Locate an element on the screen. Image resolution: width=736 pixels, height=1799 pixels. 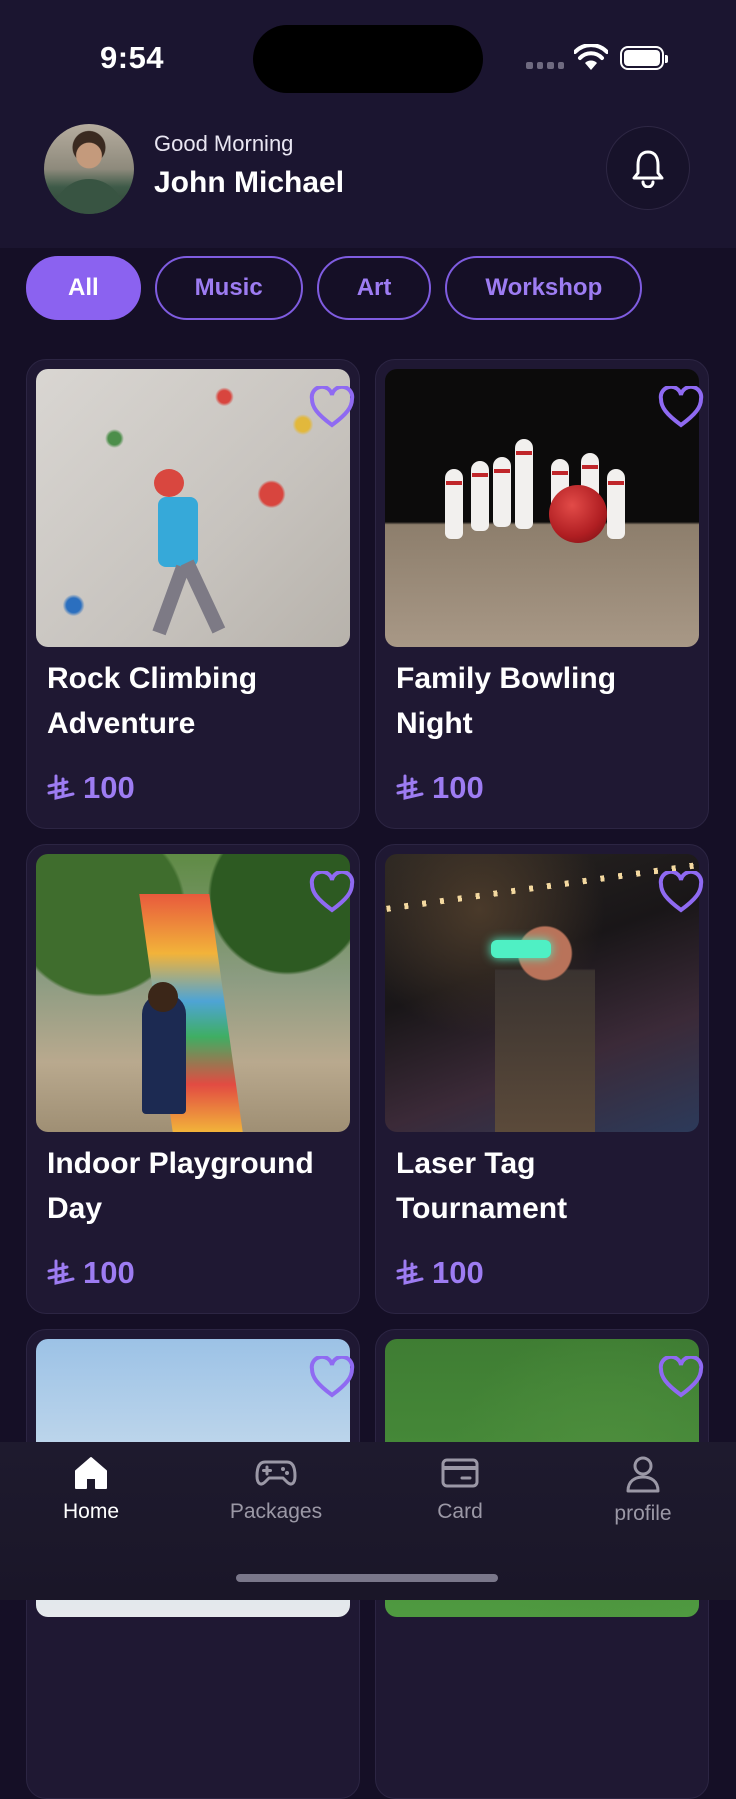
event-card: Laser Tag Tournament 100 is located at coordinates (542, 1079).